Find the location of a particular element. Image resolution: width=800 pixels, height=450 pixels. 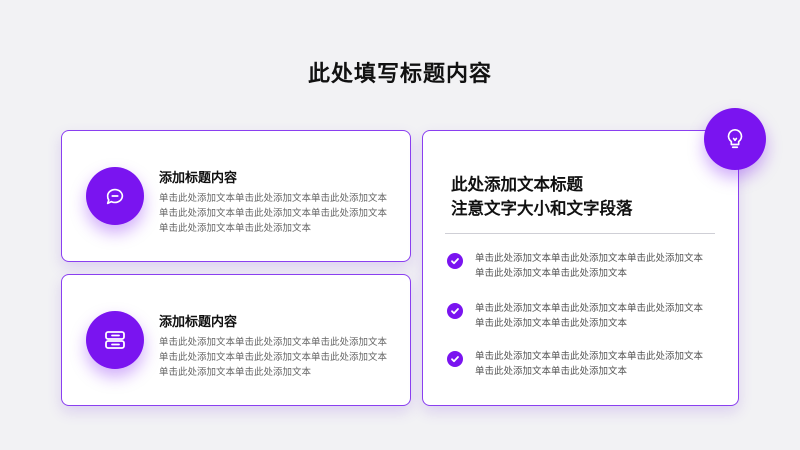

lightbulb-badge is located at coordinates (735, 139).